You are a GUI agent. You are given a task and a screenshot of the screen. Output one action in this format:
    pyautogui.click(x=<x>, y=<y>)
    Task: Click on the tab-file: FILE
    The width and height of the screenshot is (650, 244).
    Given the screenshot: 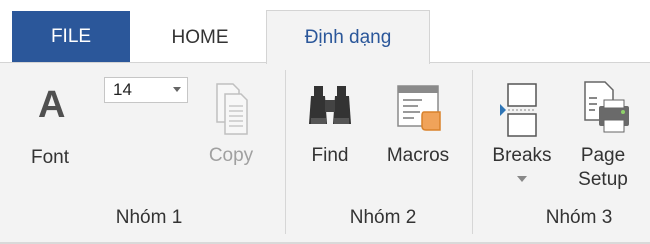 What is the action you would take?
    pyautogui.click(x=71, y=36)
    